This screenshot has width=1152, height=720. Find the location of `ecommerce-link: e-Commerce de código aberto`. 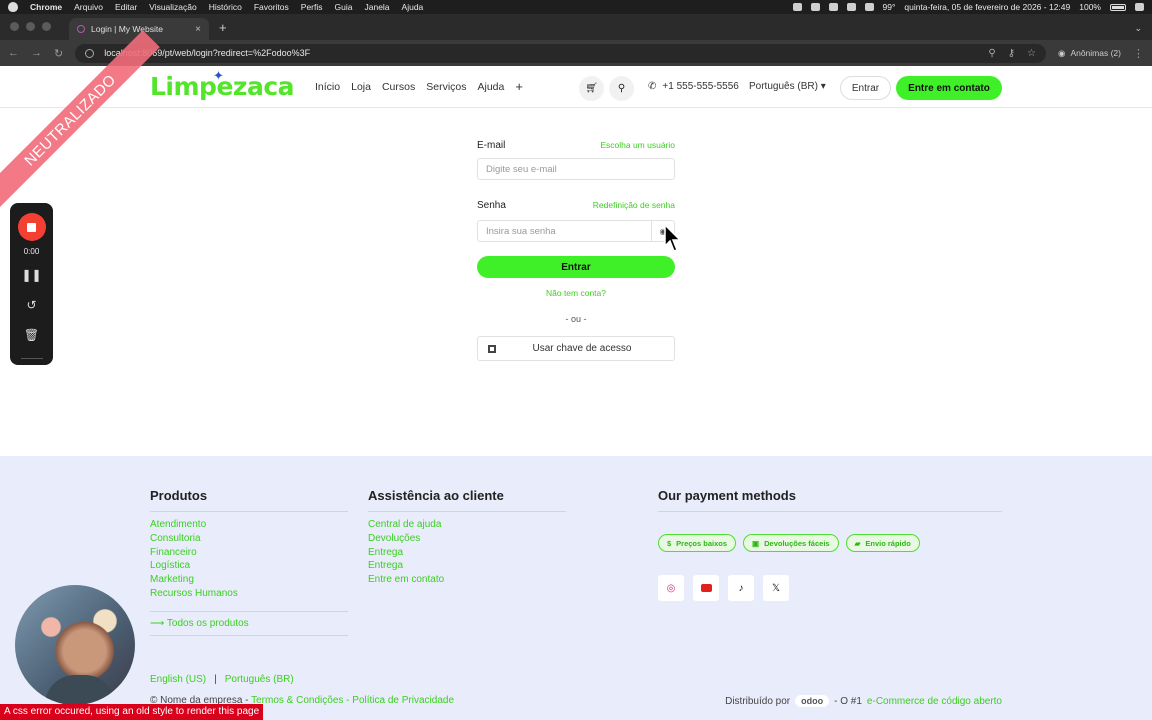

ecommerce-link: e-Commerce de código aberto is located at coordinates (934, 701).